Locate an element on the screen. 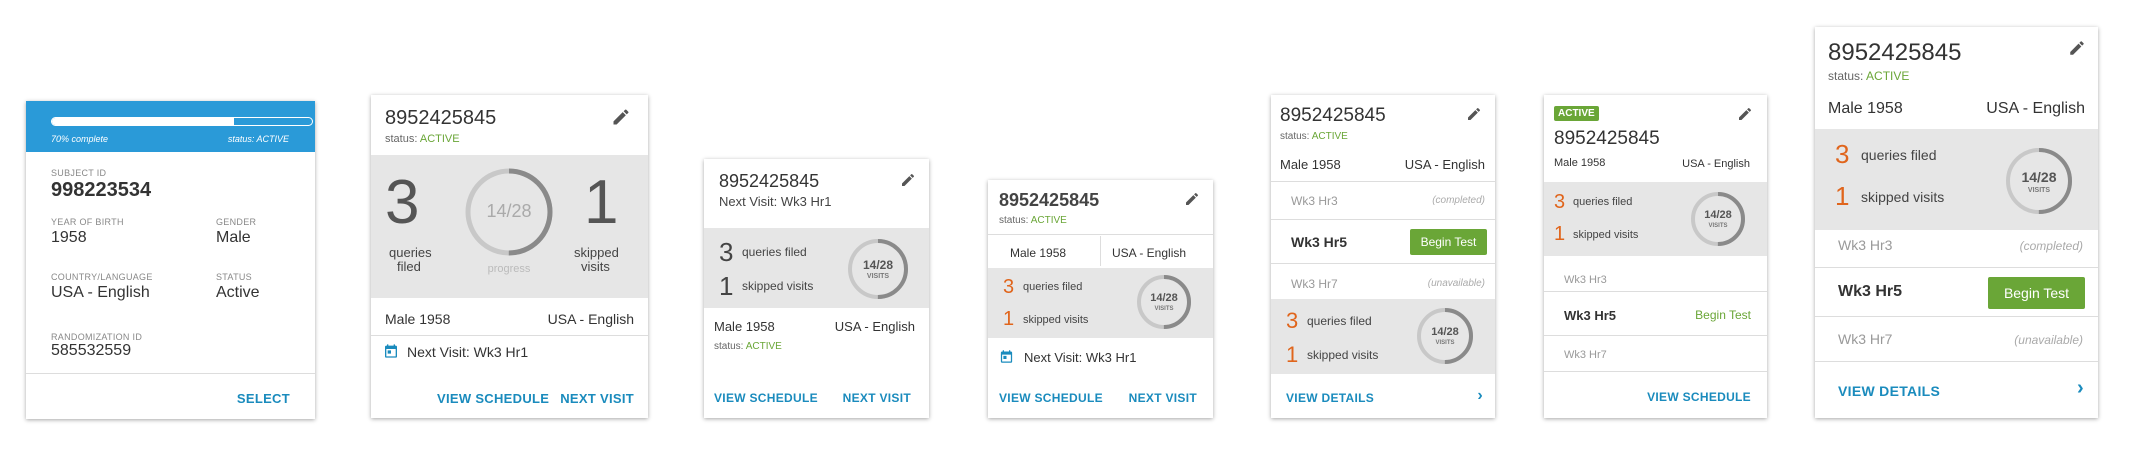 The width and height of the screenshot is (2129, 450). visit-name-current: Wk3 Hr5 is located at coordinates (1870, 291).